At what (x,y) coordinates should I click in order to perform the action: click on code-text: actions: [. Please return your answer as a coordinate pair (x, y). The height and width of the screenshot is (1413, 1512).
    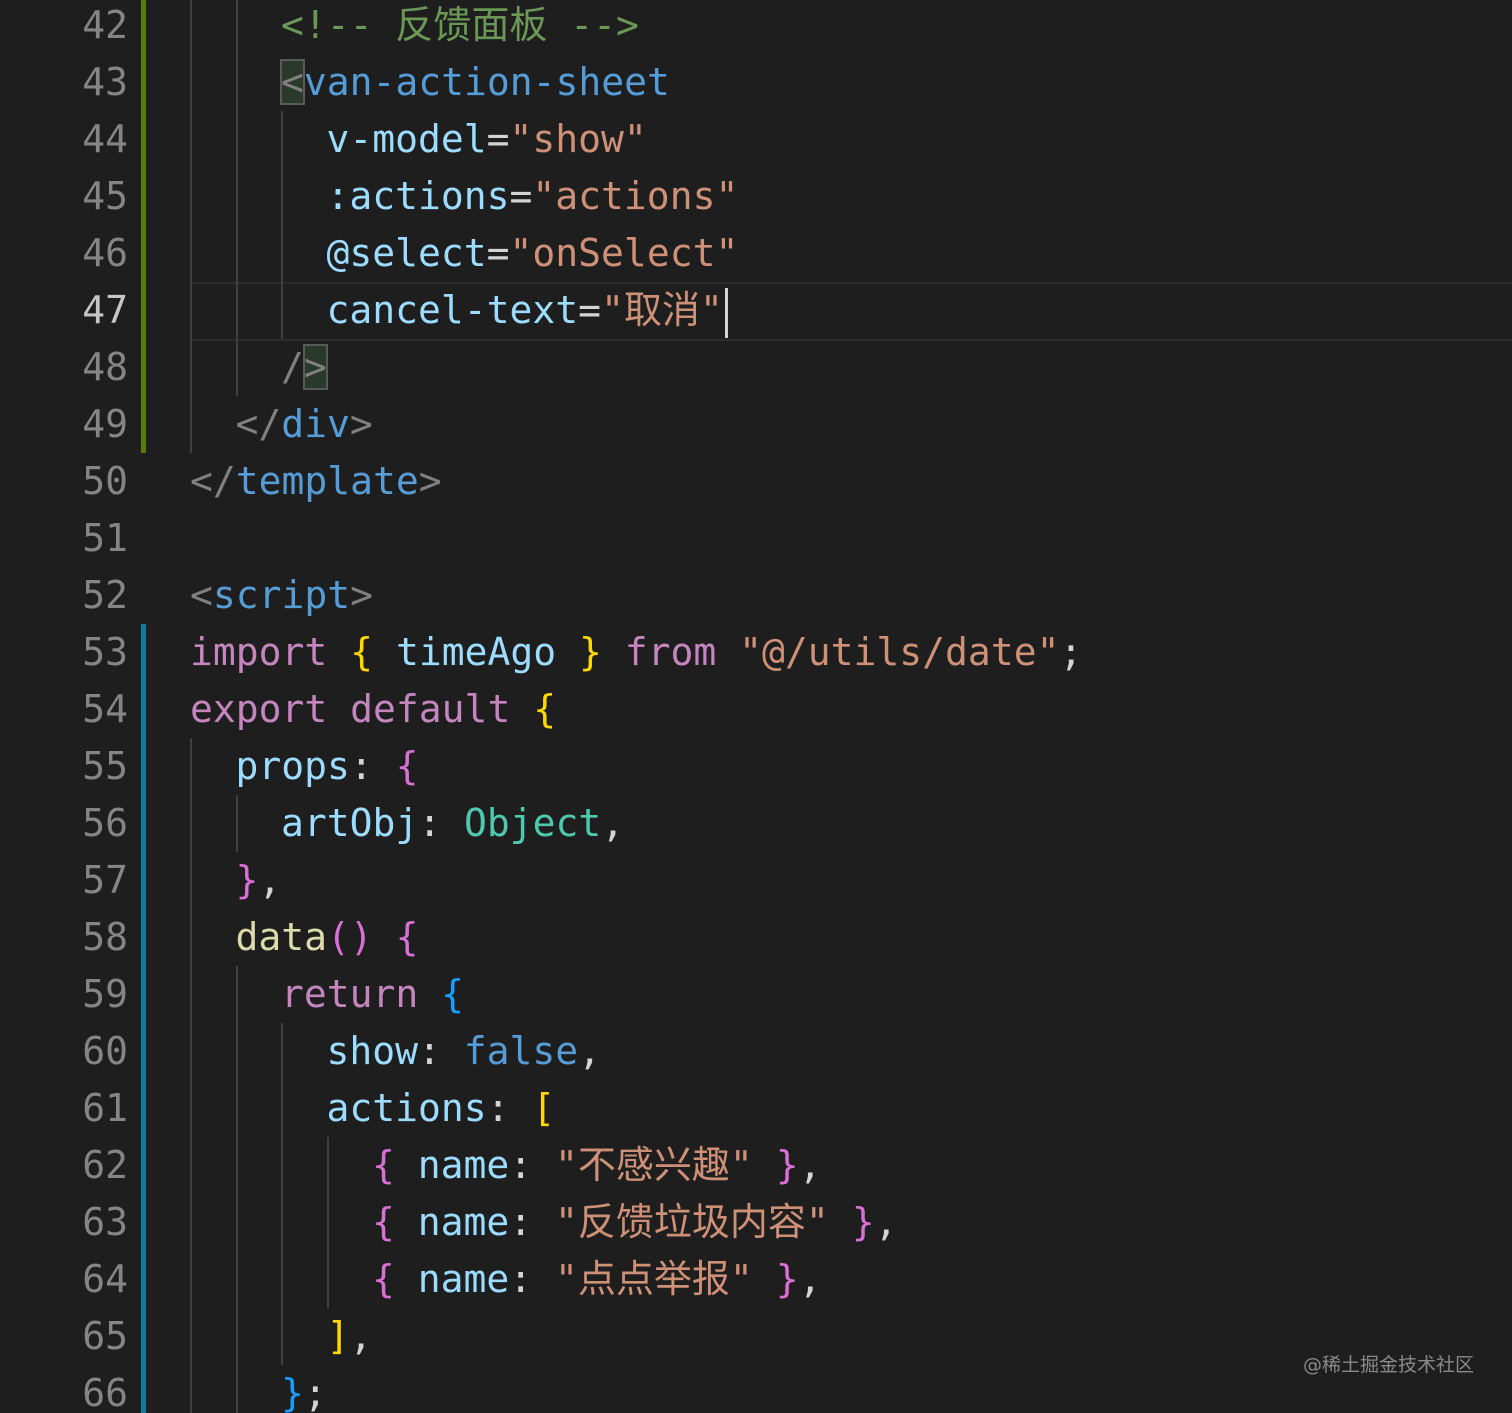
    Looking at the image, I should click on (441, 1108).